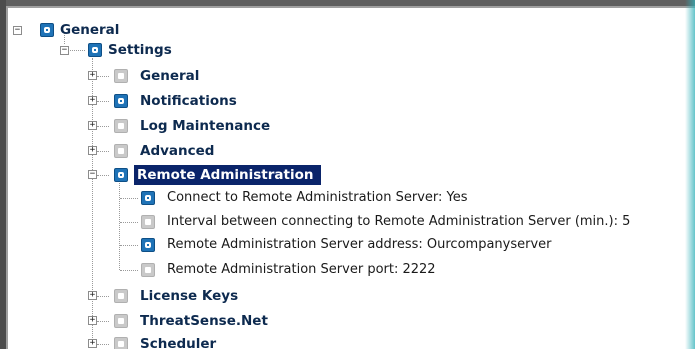  Describe the element at coordinates (92, 295) in the screenshot. I see `expand-toggle-license-keys: +` at that location.